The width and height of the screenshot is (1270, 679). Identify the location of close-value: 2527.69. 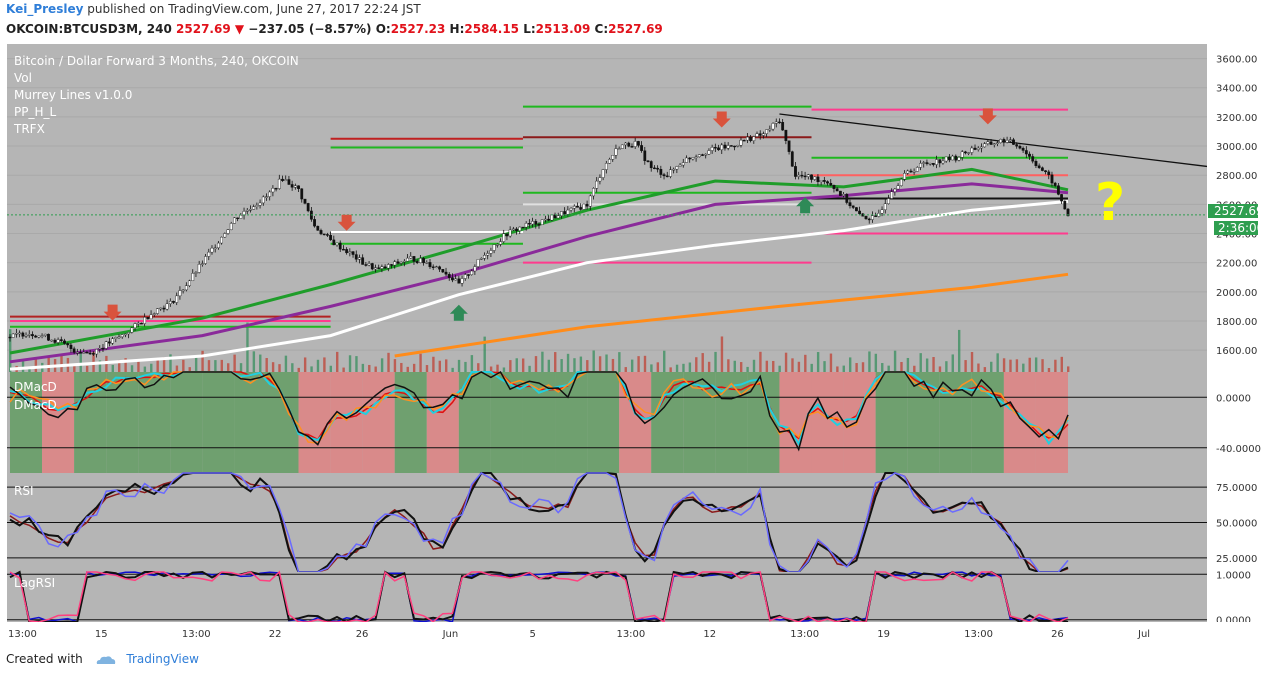
(635, 29).